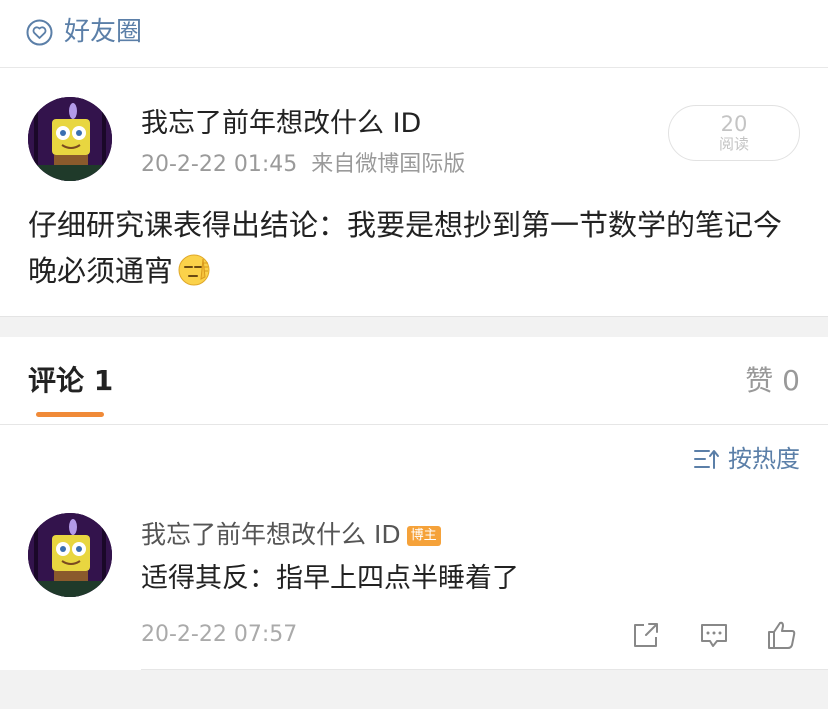 This screenshot has height=709, width=828. I want to click on tab-likes: 赞 0, so click(772, 381).